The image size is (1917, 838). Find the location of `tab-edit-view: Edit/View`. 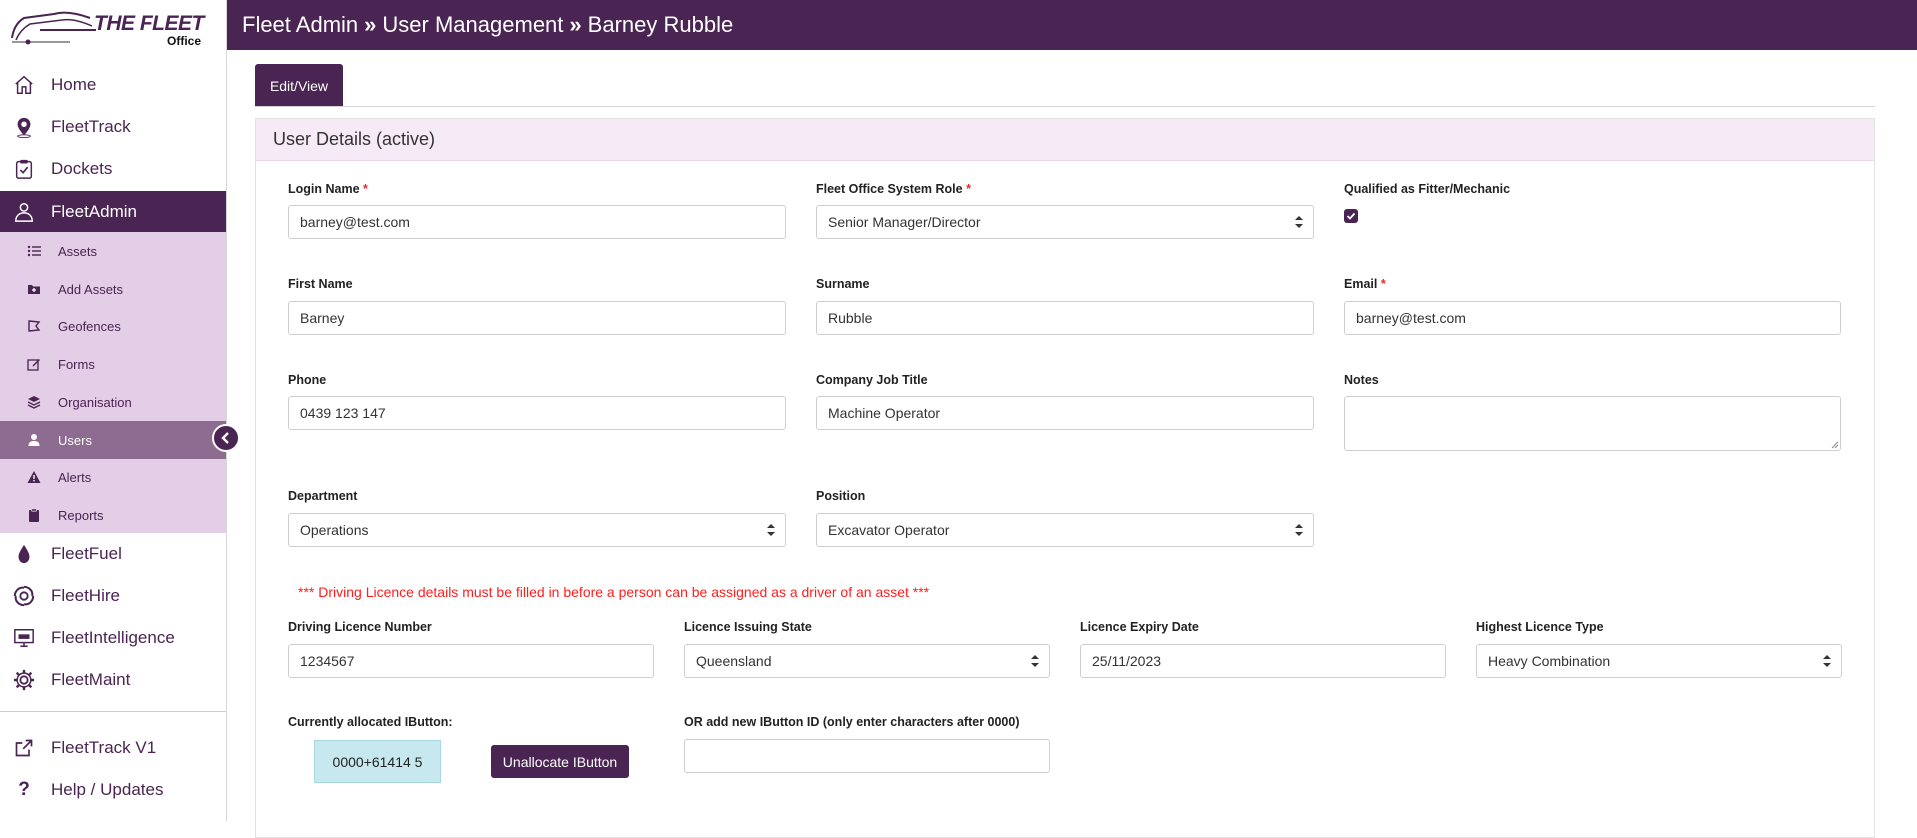

tab-edit-view: Edit/View is located at coordinates (299, 85).